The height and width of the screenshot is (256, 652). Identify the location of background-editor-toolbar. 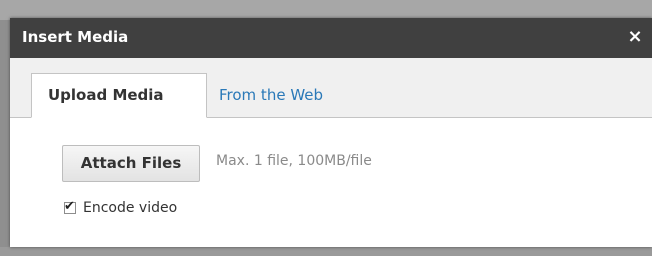
(326, 10).